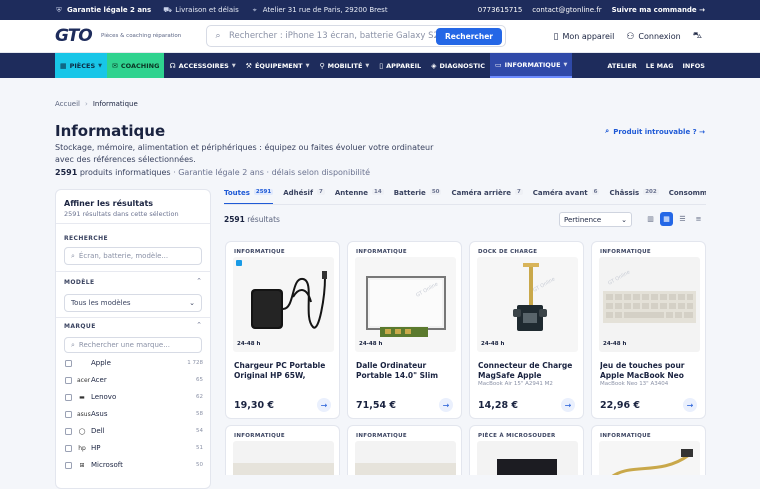 This screenshot has width=760, height=489. I want to click on product-price: 22,96 €, so click(620, 405).